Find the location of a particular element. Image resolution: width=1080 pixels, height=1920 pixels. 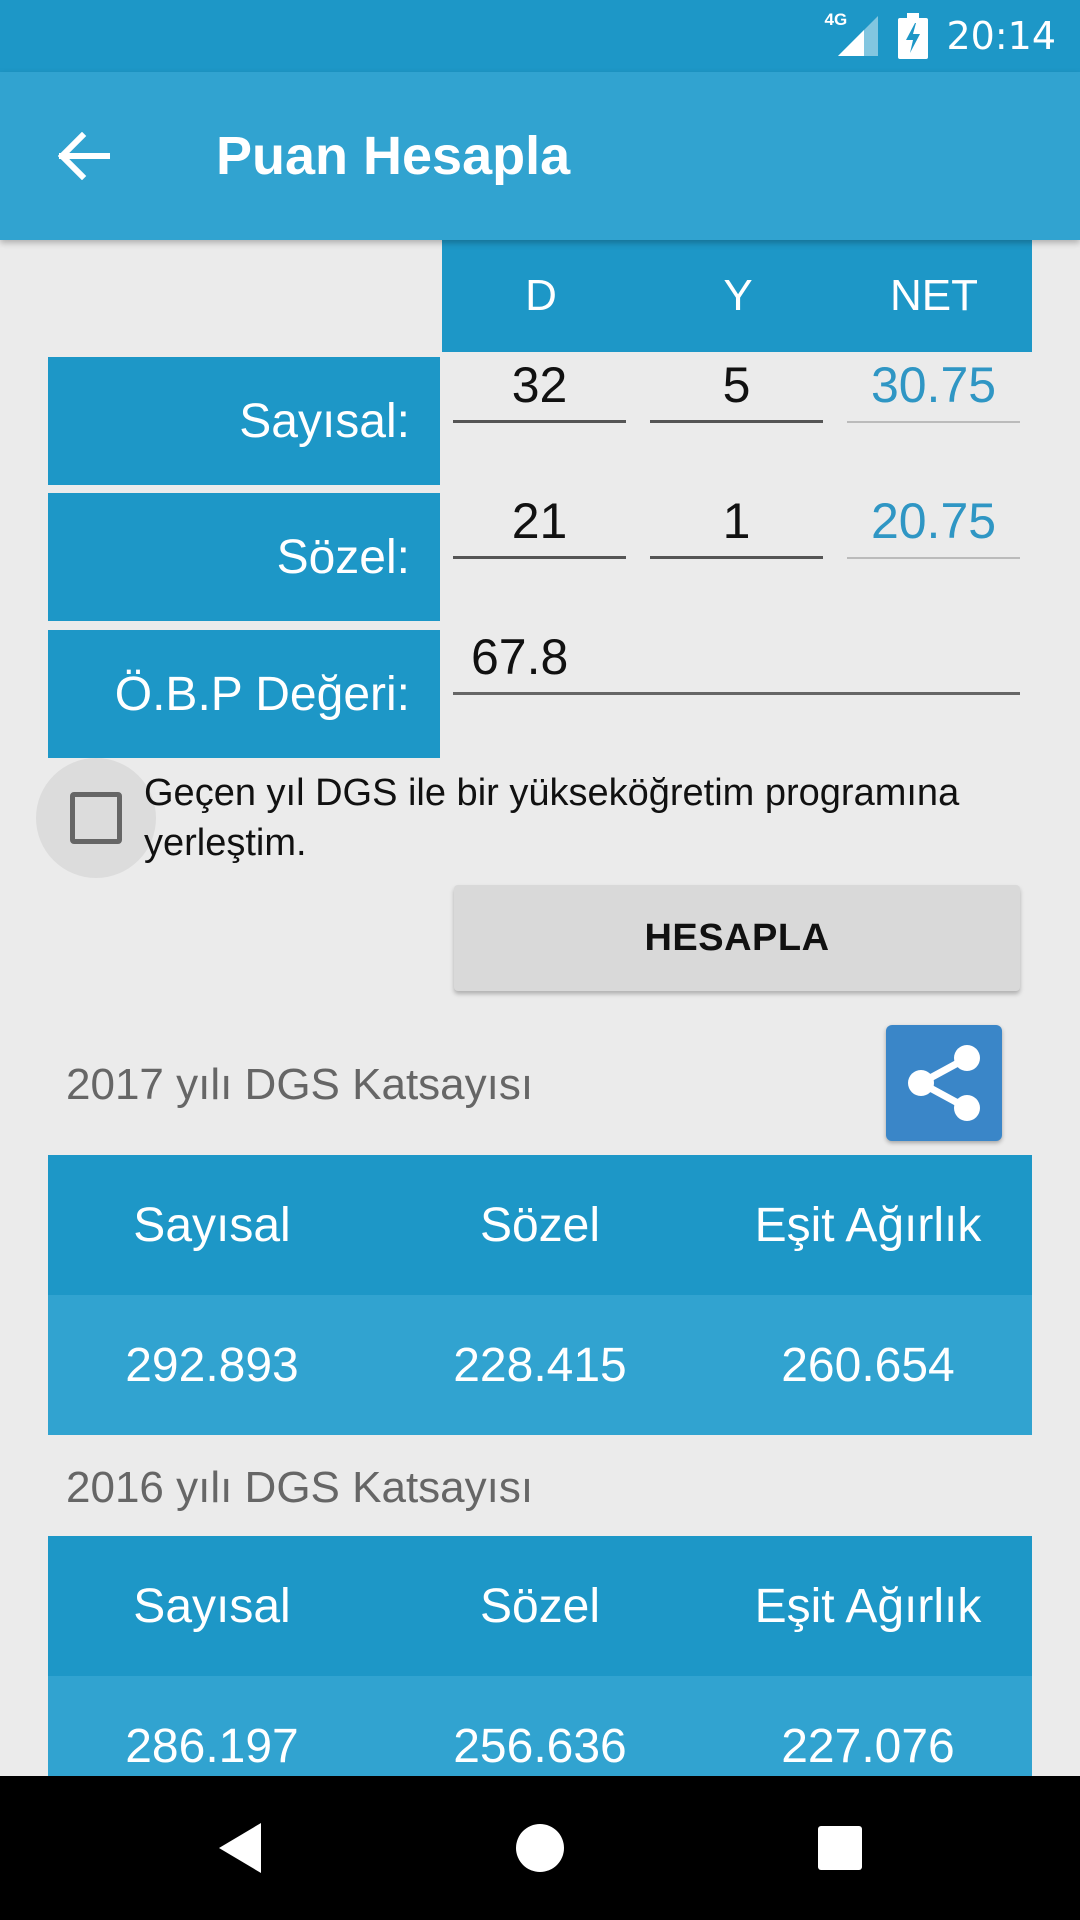

back-button is located at coordinates (84, 156).